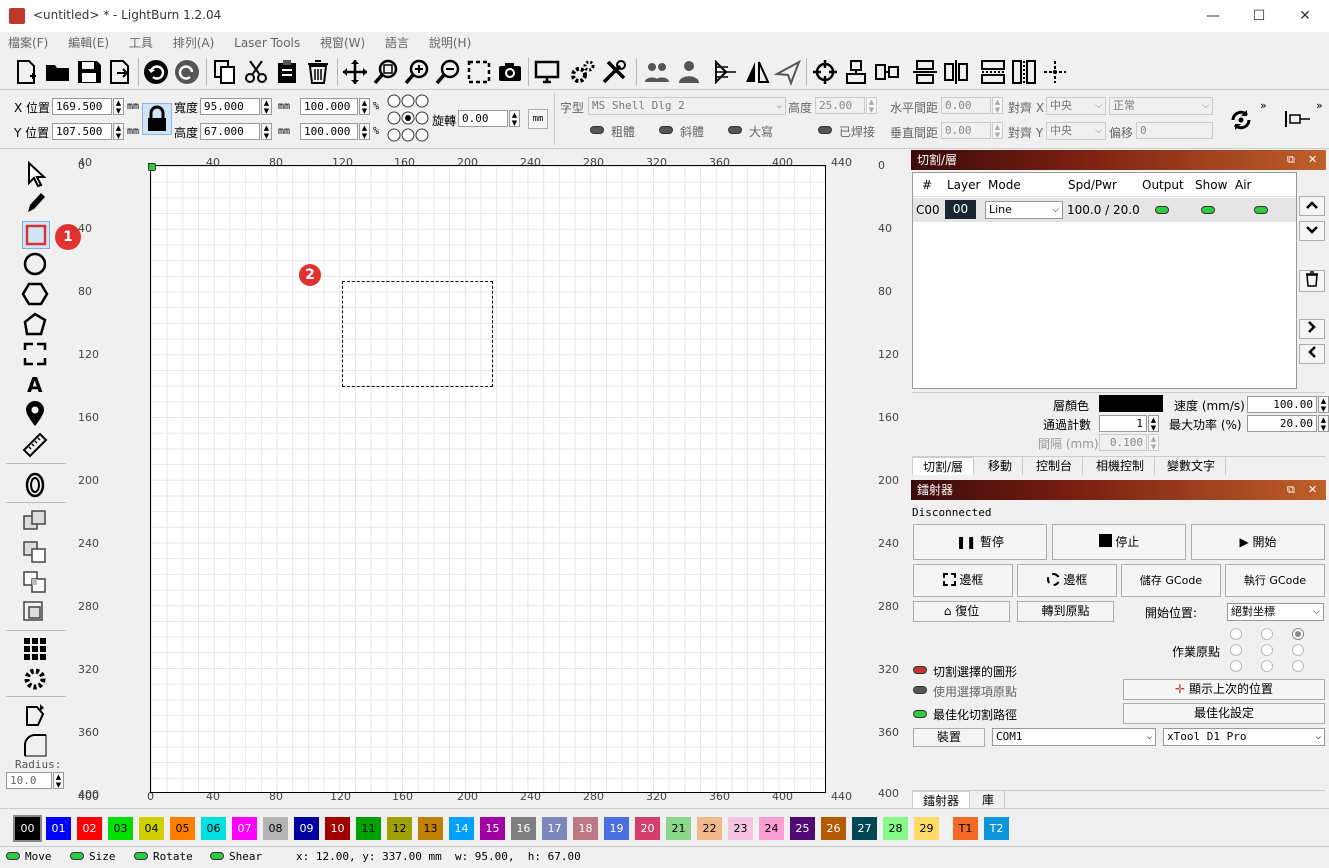 The width and height of the screenshot is (1329, 868). I want to click on bold-toggle, so click(597, 130).